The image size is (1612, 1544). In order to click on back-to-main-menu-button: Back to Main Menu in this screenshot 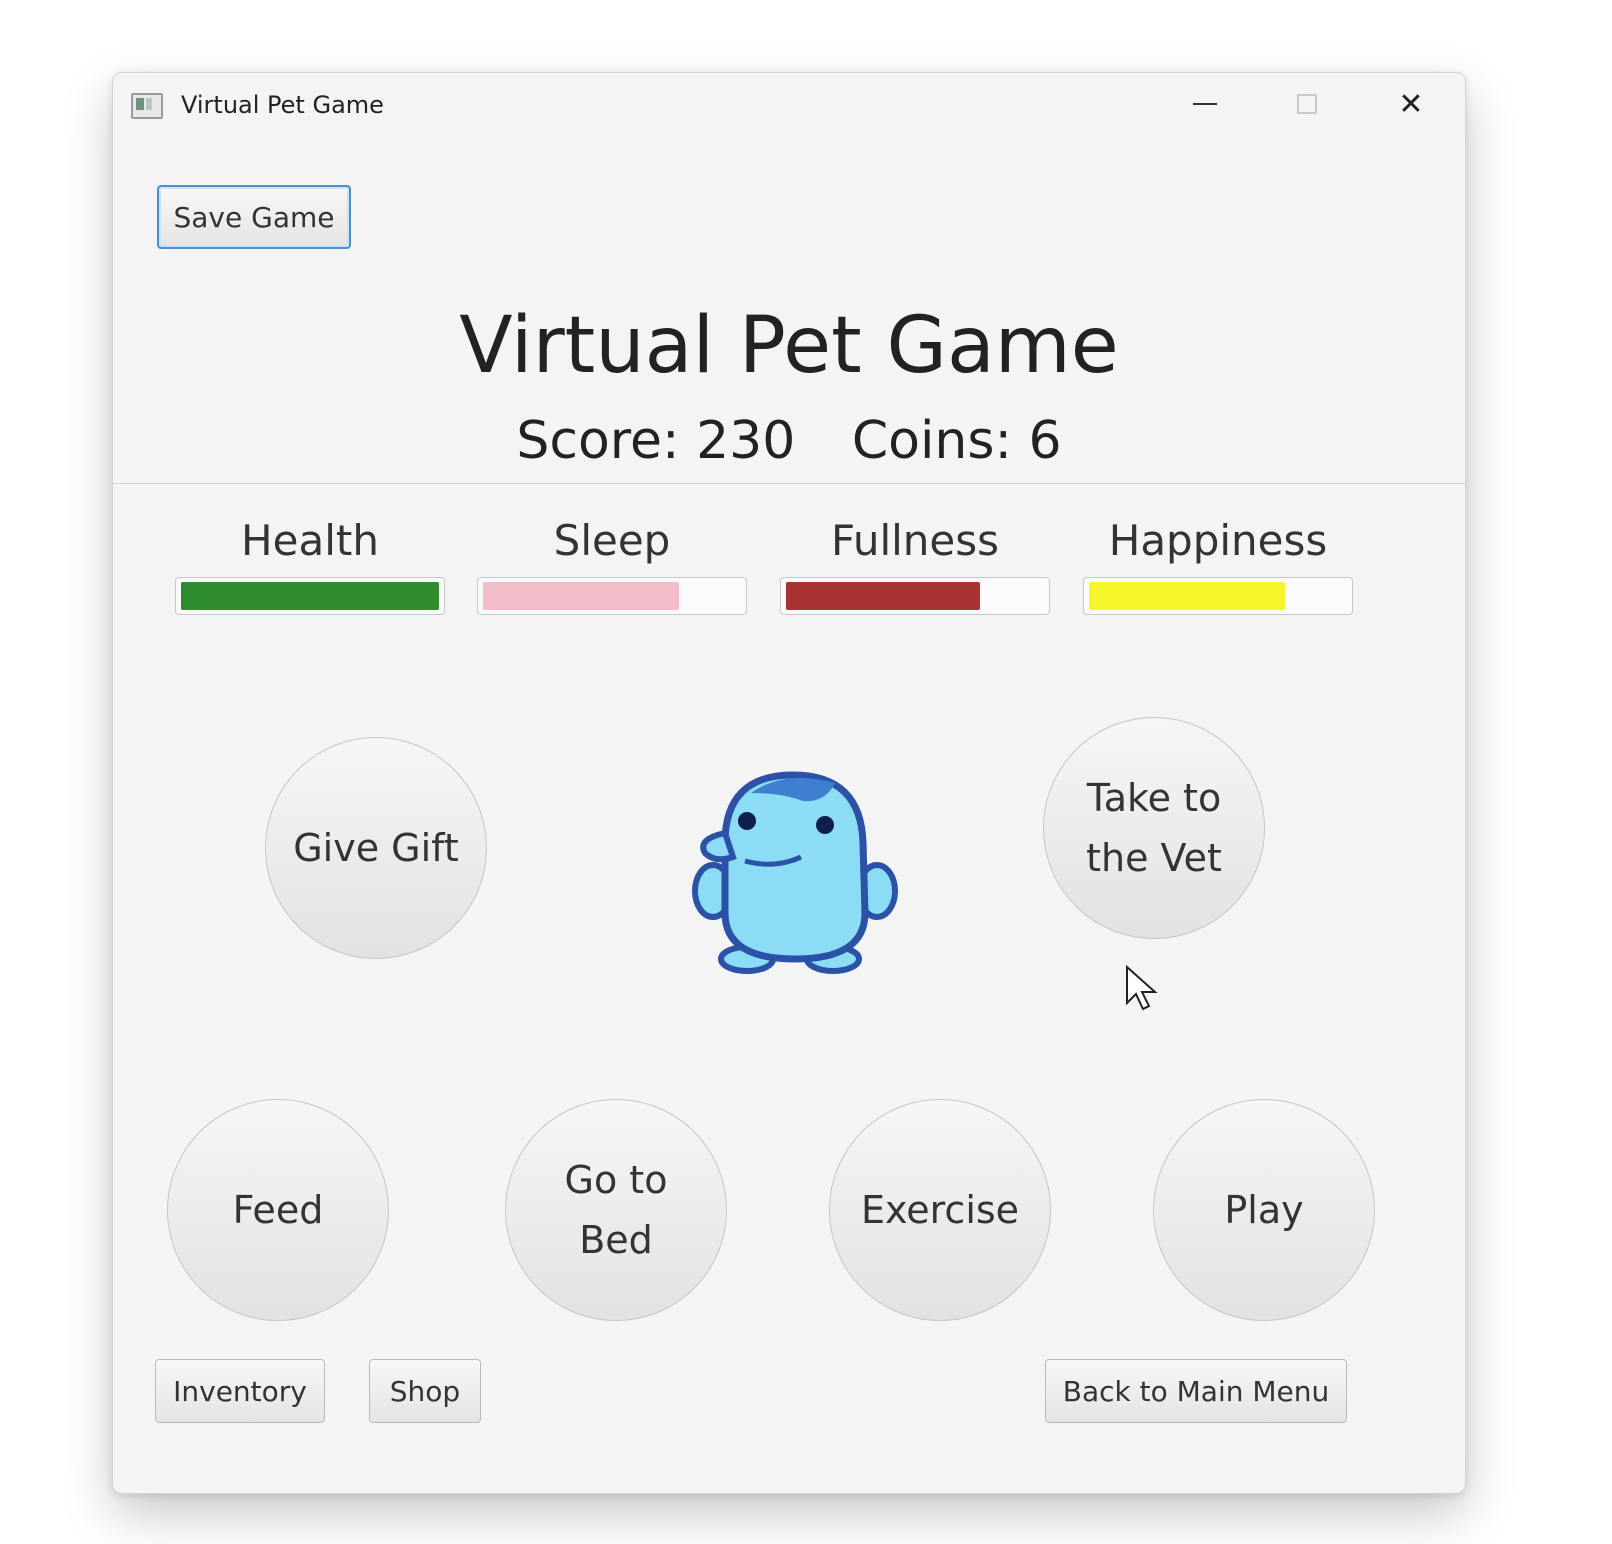, I will do `click(1196, 1391)`.